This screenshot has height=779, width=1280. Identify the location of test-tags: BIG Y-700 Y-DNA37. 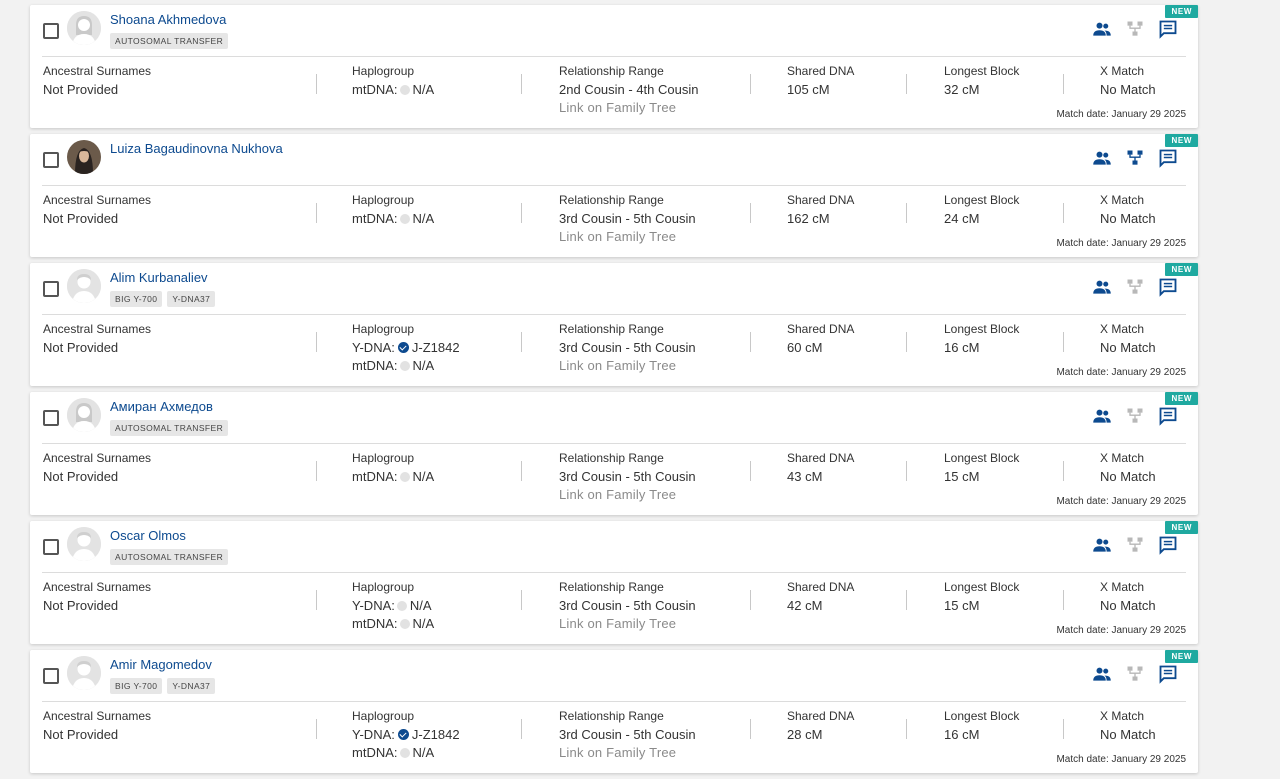
(163, 299).